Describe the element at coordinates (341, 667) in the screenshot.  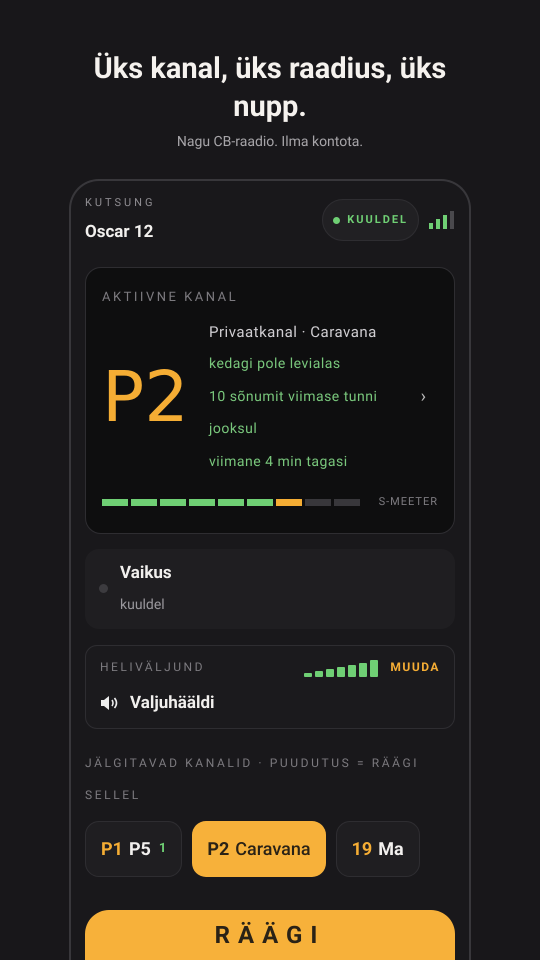
I see `volume-level-icon` at that location.